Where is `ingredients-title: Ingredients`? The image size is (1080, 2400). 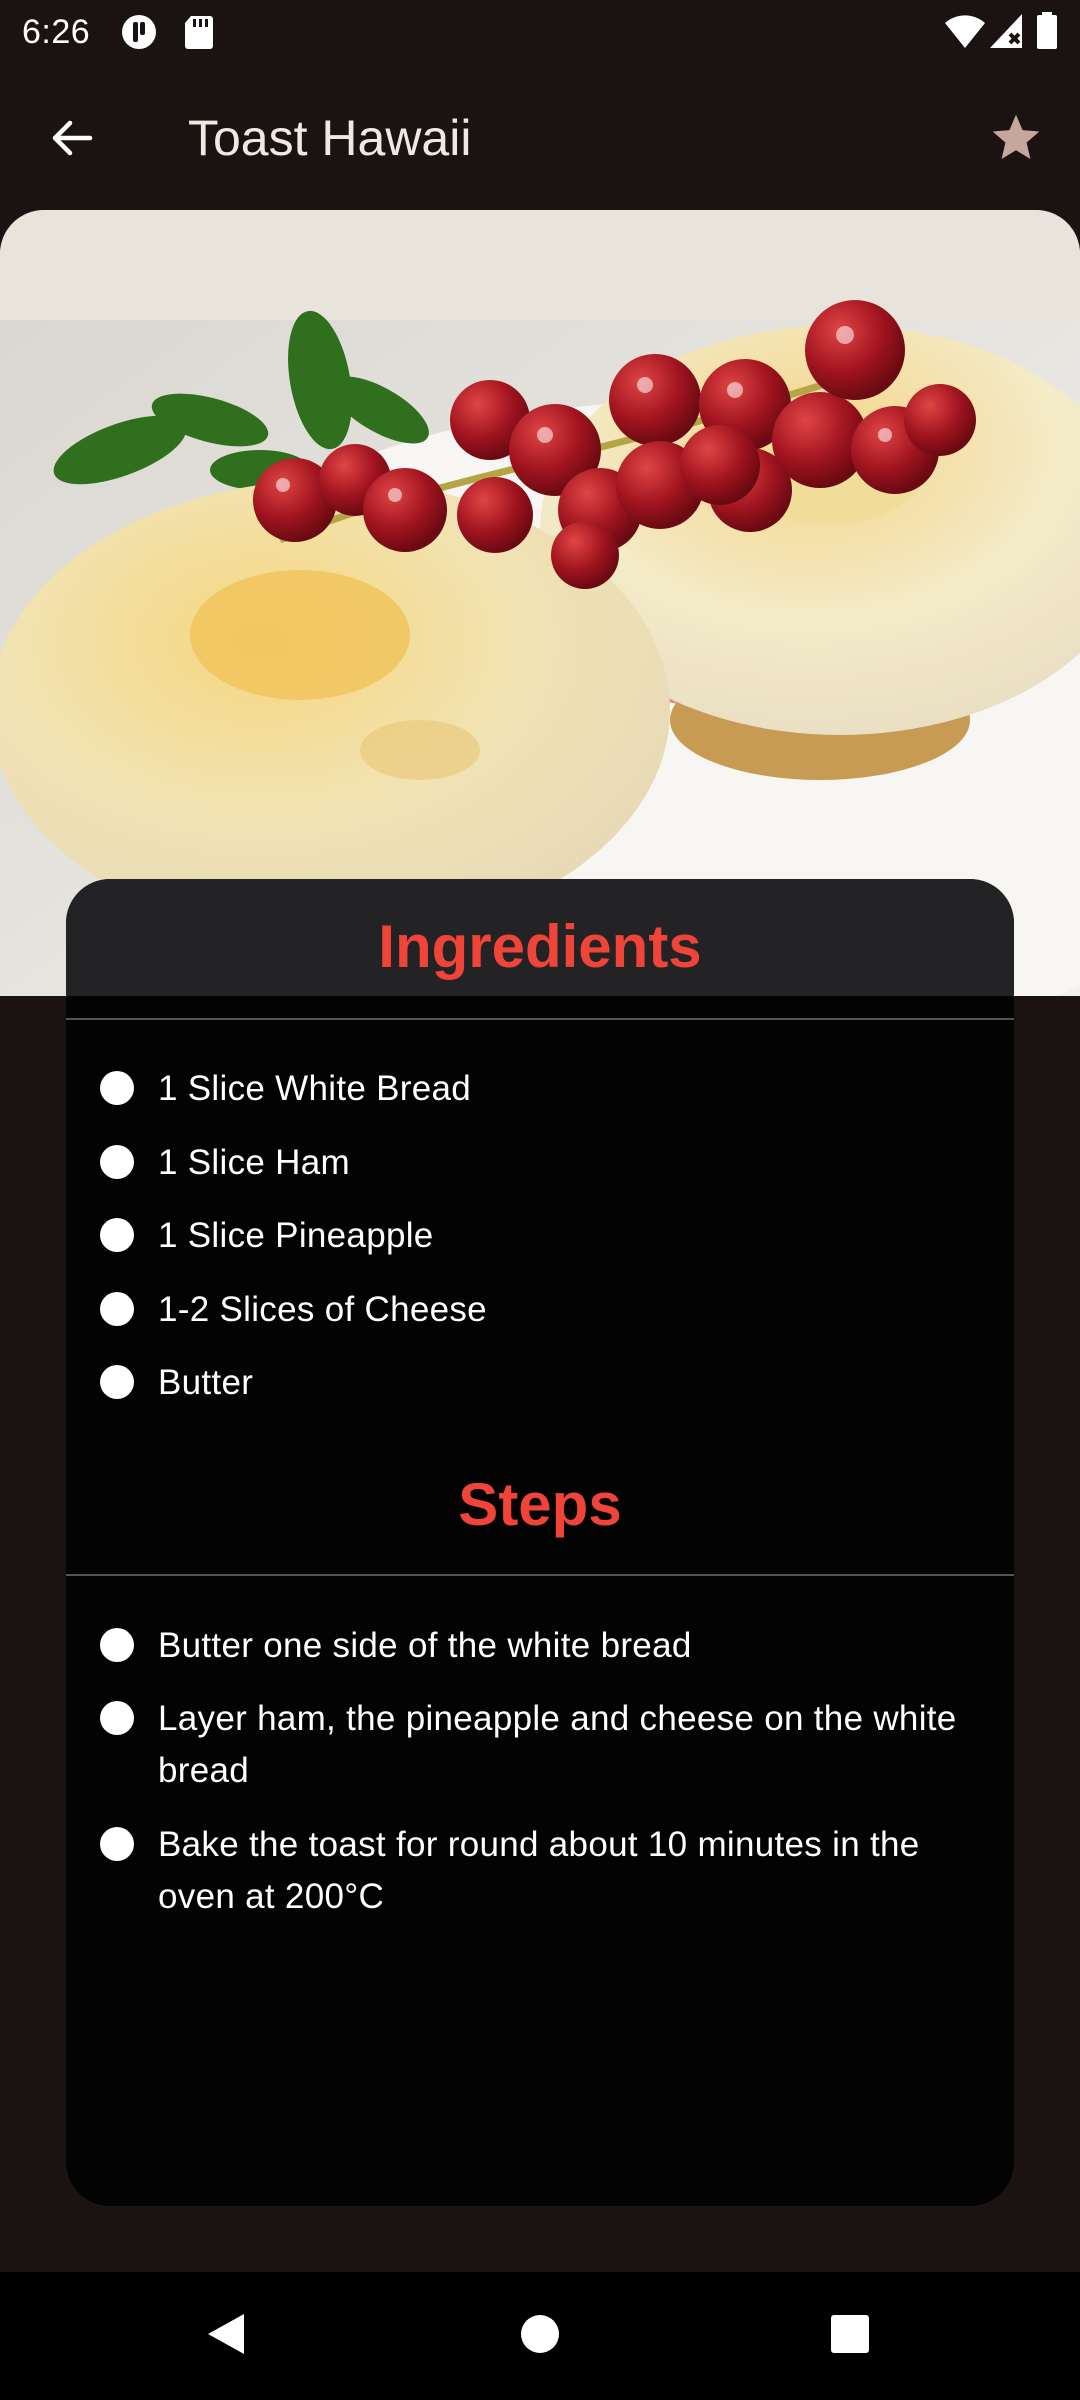 ingredients-title: Ingredients is located at coordinates (540, 946).